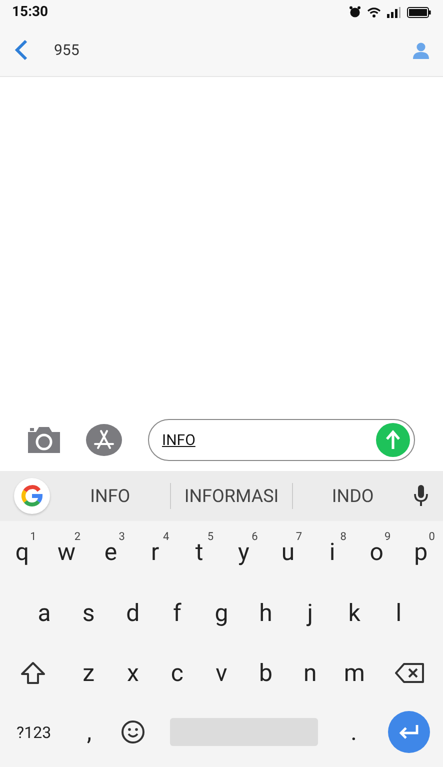 Image resolution: width=443 pixels, height=767 pixels. Describe the element at coordinates (255, 536) in the screenshot. I see `key-hint: 6` at that location.